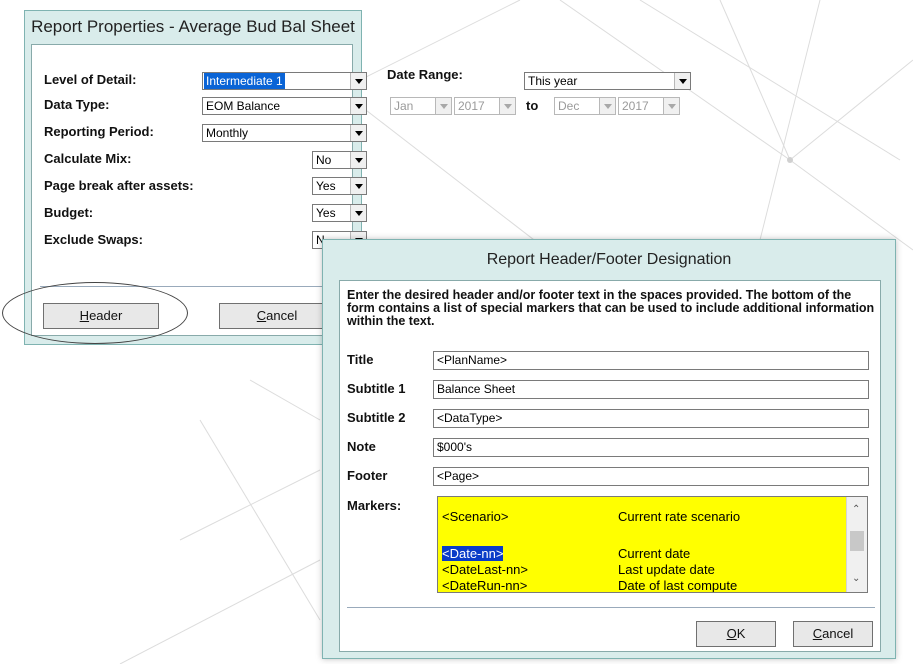  Describe the element at coordinates (651, 447) in the screenshot. I see `note-input: $000's` at that location.